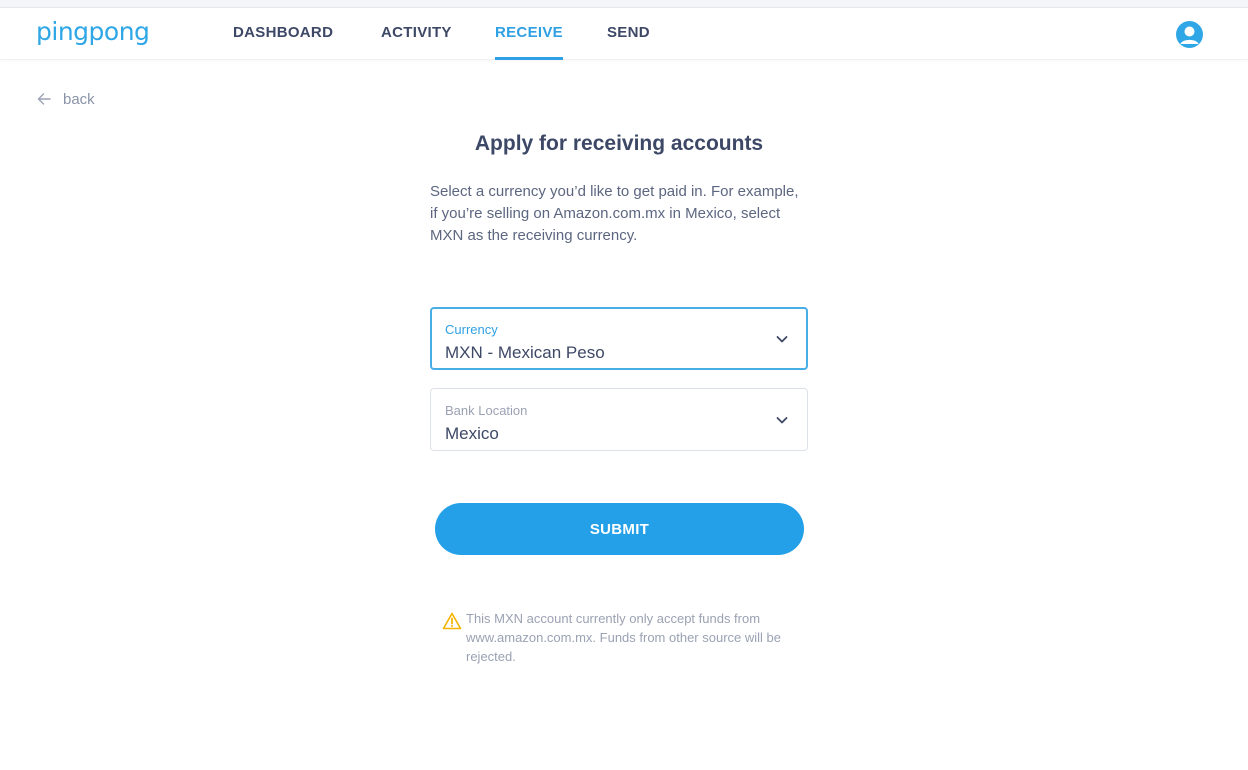 Image resolution: width=1248 pixels, height=770 pixels. Describe the element at coordinates (525, 352) in the screenshot. I see `currency-value: MXN - Mexican Peso` at that location.